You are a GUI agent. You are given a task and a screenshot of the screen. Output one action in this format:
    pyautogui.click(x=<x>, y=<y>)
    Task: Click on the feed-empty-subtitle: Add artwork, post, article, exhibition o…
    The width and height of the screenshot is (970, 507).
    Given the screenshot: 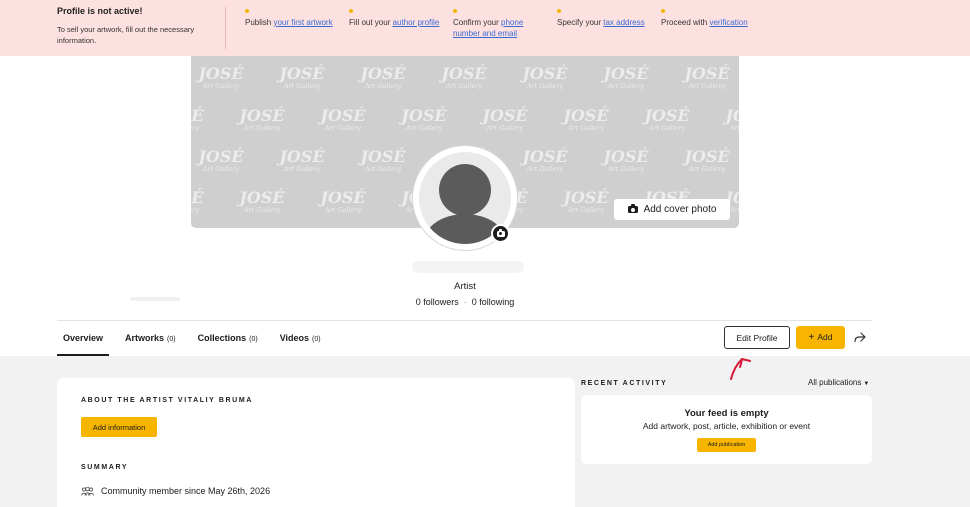 What is the action you would take?
    pyautogui.click(x=726, y=426)
    